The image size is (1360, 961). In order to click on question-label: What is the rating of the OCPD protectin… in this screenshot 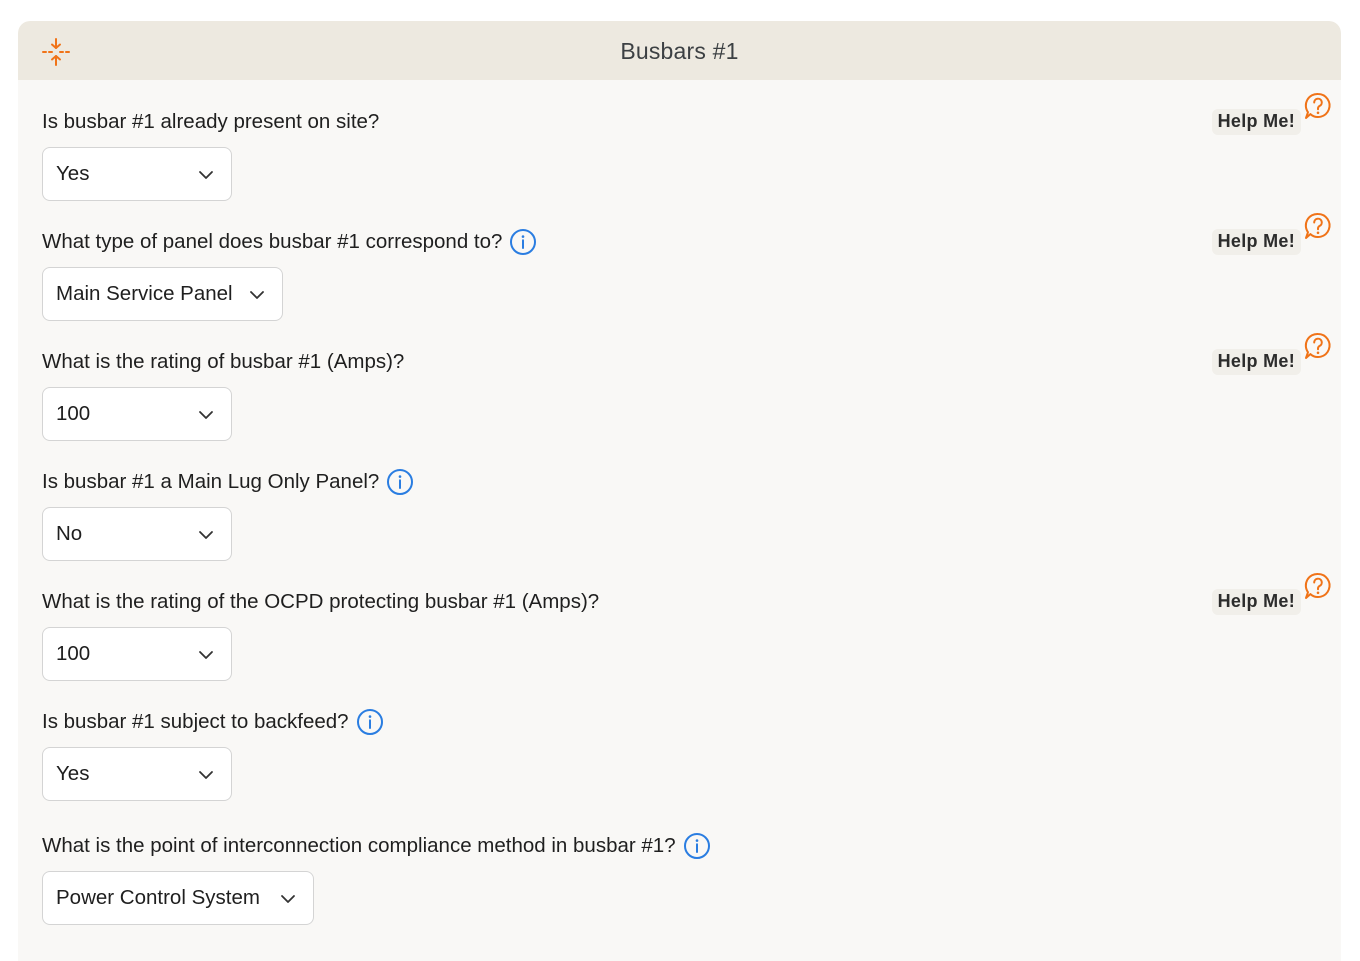, I will do `click(321, 601)`.